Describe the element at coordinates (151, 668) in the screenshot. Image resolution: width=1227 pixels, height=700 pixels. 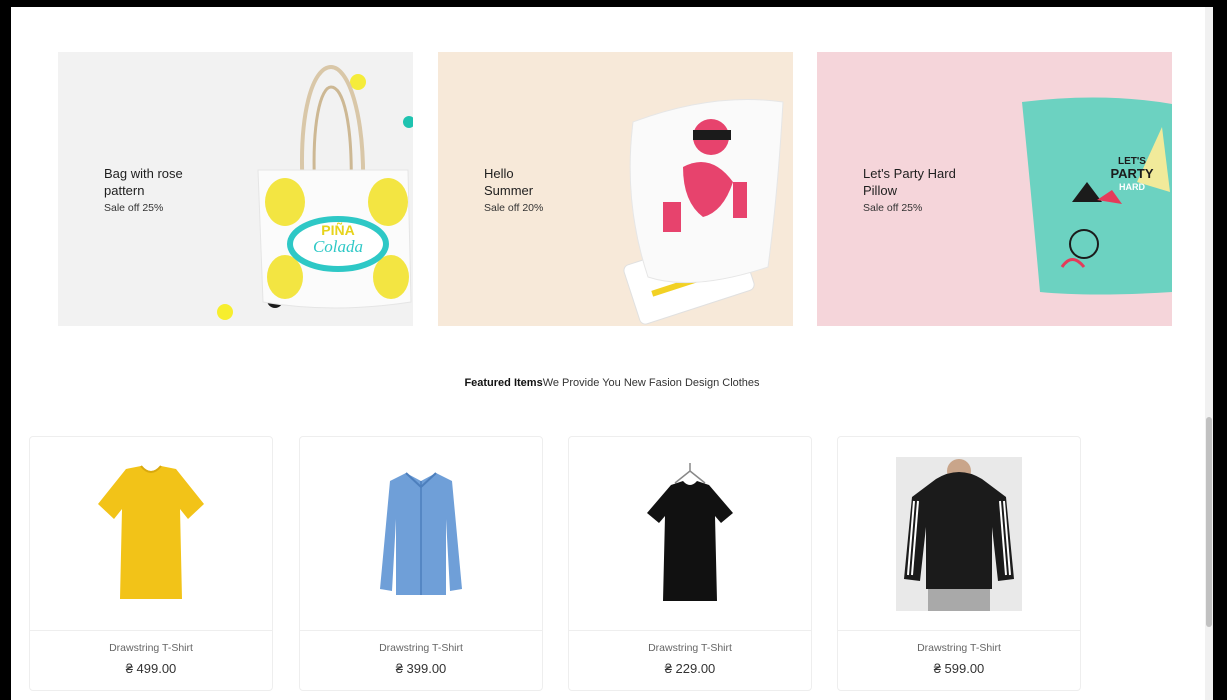
I see `product-price: ₴ 499.00` at that location.